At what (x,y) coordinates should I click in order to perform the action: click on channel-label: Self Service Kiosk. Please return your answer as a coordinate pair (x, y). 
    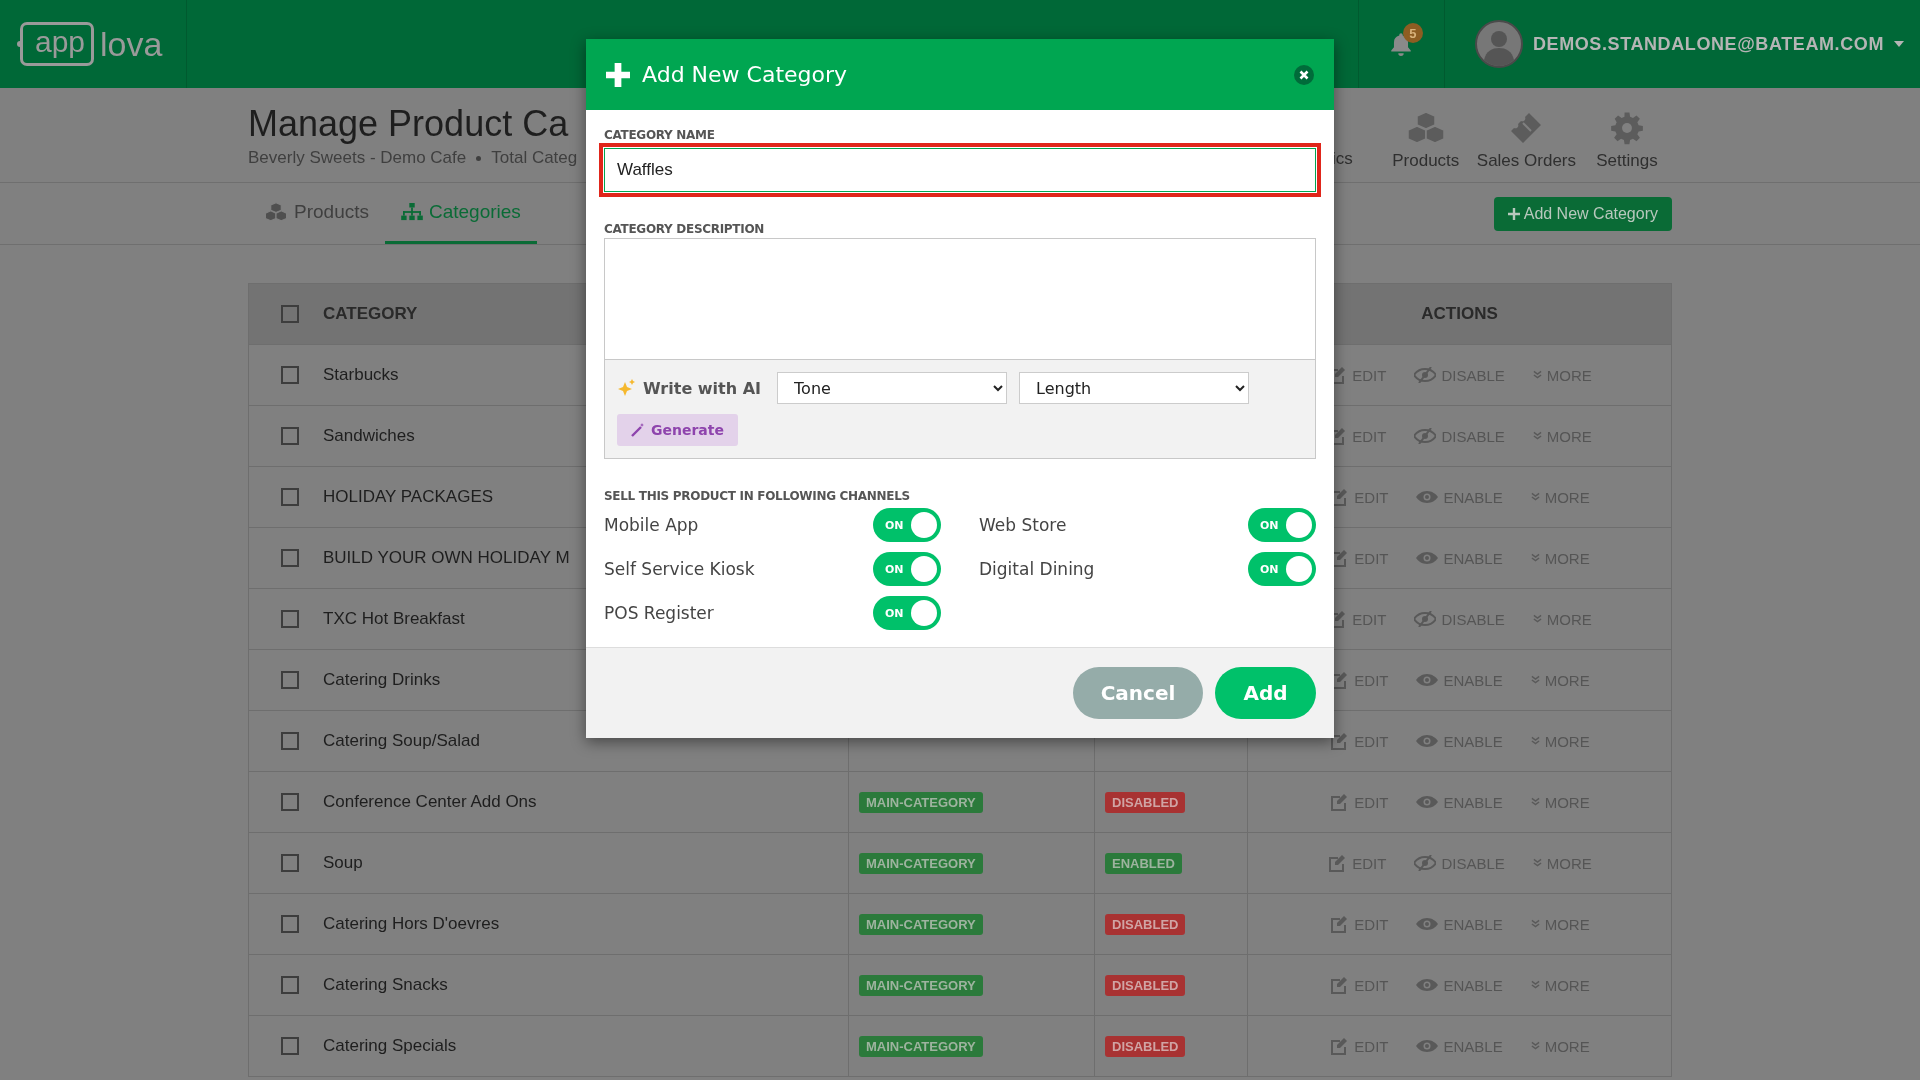
    Looking at the image, I should click on (679, 569).